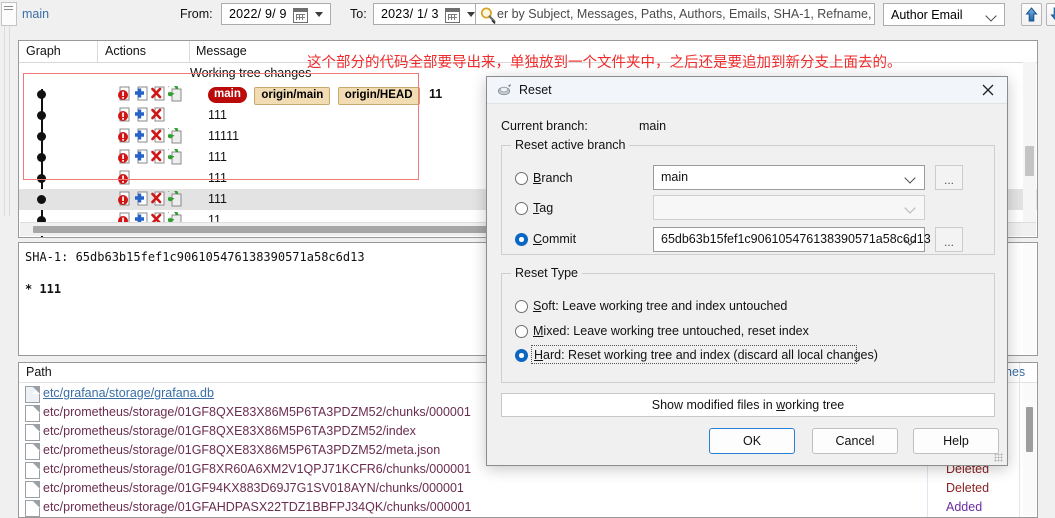 This screenshot has height=518, width=1055. What do you see at coordinates (125, 51) in the screenshot?
I see `column-header-actions: Actions` at bounding box center [125, 51].